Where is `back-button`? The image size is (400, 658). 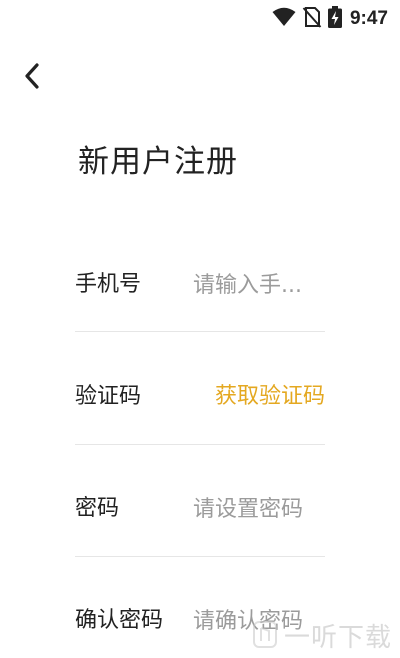
back-button is located at coordinates (34, 76).